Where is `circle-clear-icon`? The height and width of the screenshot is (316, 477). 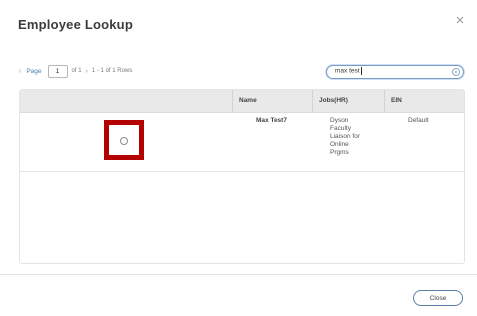
circle-clear-icon is located at coordinates (456, 72).